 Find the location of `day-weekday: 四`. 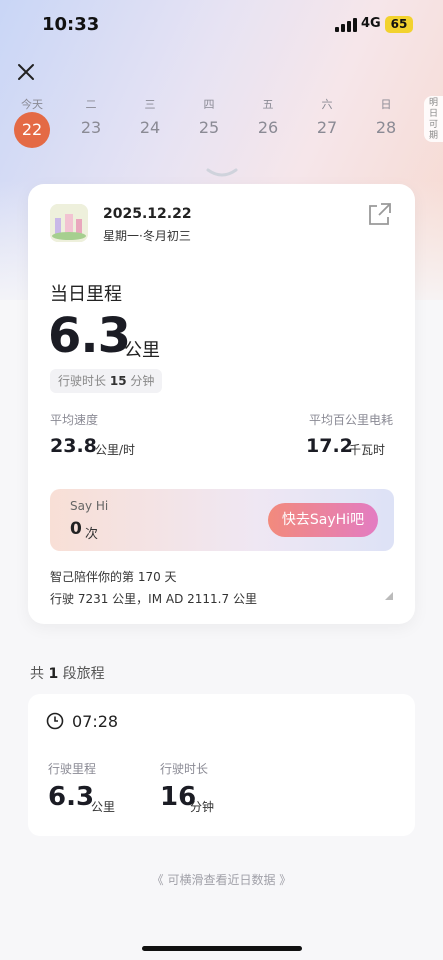

day-weekday: 四 is located at coordinates (209, 104).